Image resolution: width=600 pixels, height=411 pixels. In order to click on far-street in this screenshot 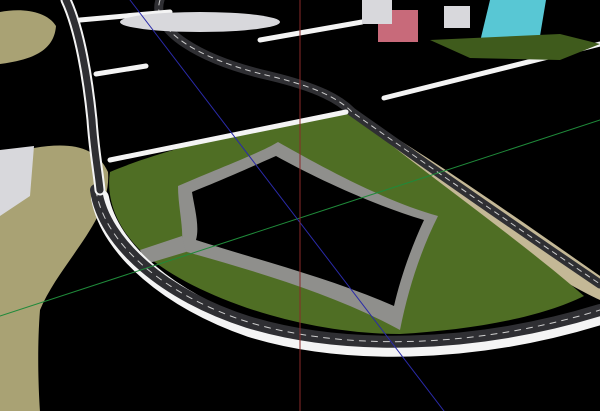, I will do `click(121, 70)`.